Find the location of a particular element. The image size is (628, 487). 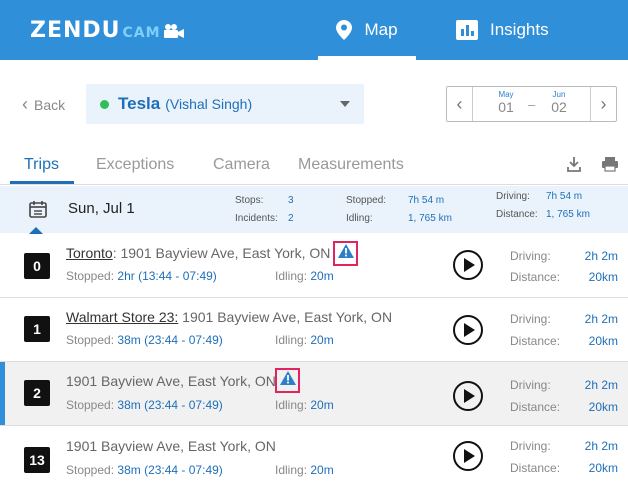

tab-measurements: Measurements is located at coordinates (351, 165).